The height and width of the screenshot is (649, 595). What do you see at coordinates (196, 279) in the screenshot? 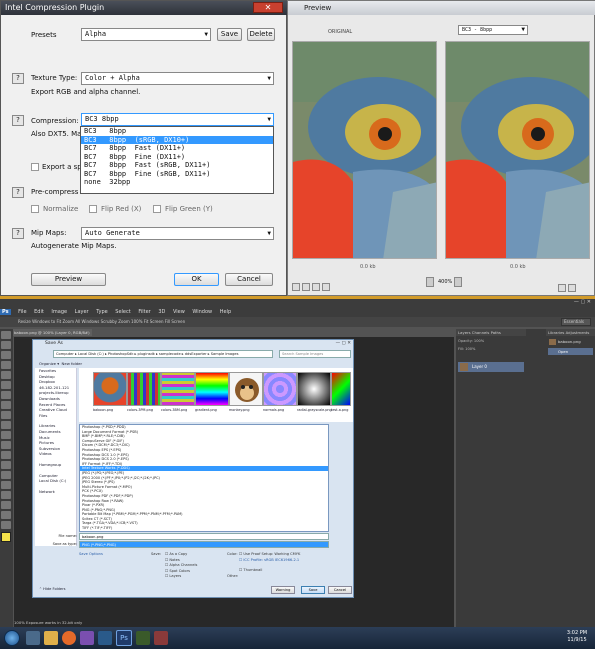
I see `ok-button: OK` at bounding box center [196, 279].